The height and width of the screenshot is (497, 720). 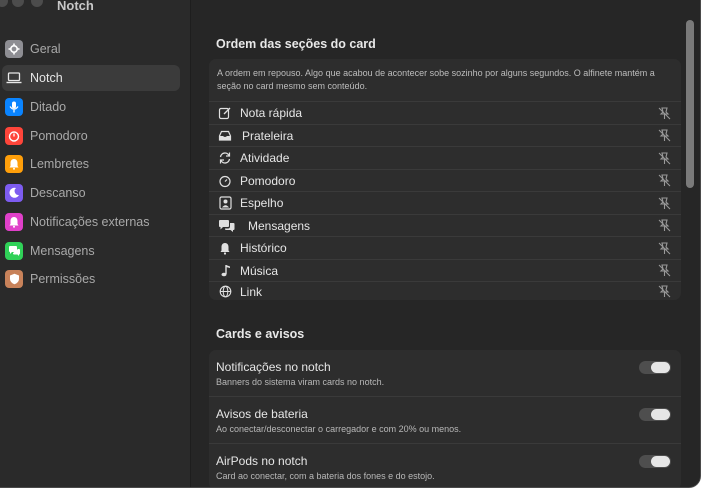 What do you see at coordinates (75, 6) in the screenshot?
I see `window-title: Notch` at bounding box center [75, 6].